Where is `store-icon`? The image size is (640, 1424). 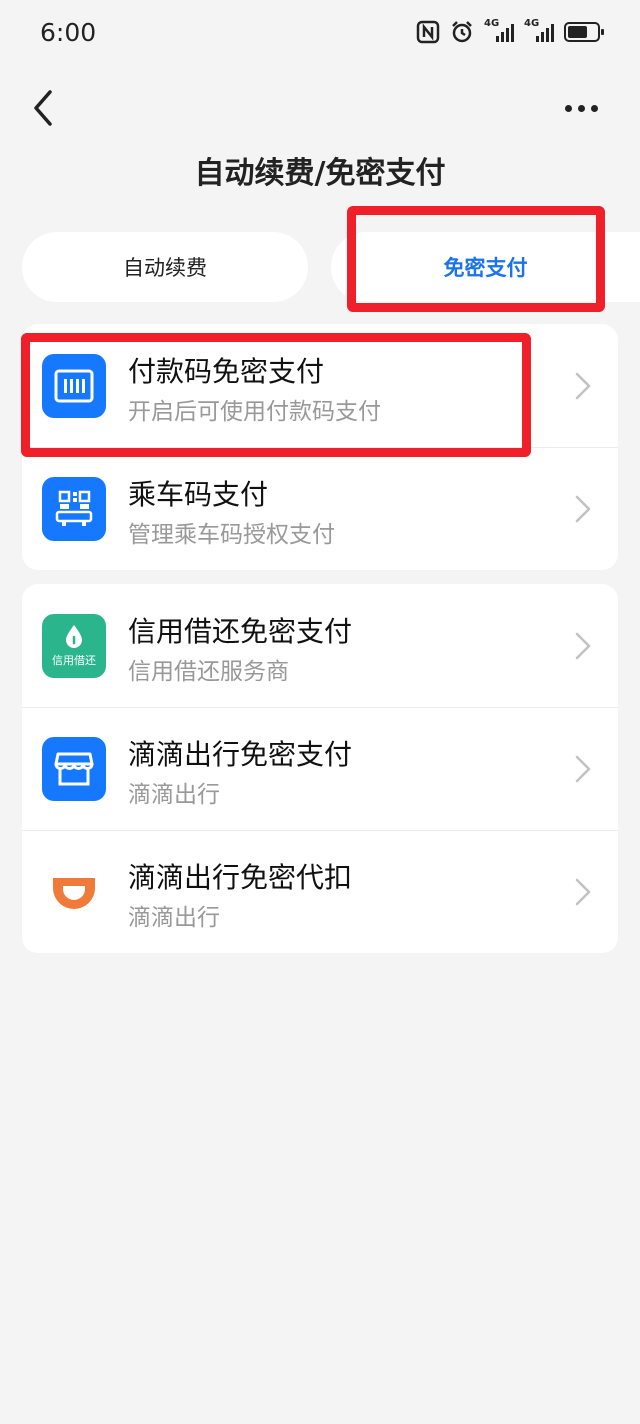 store-icon is located at coordinates (74, 769).